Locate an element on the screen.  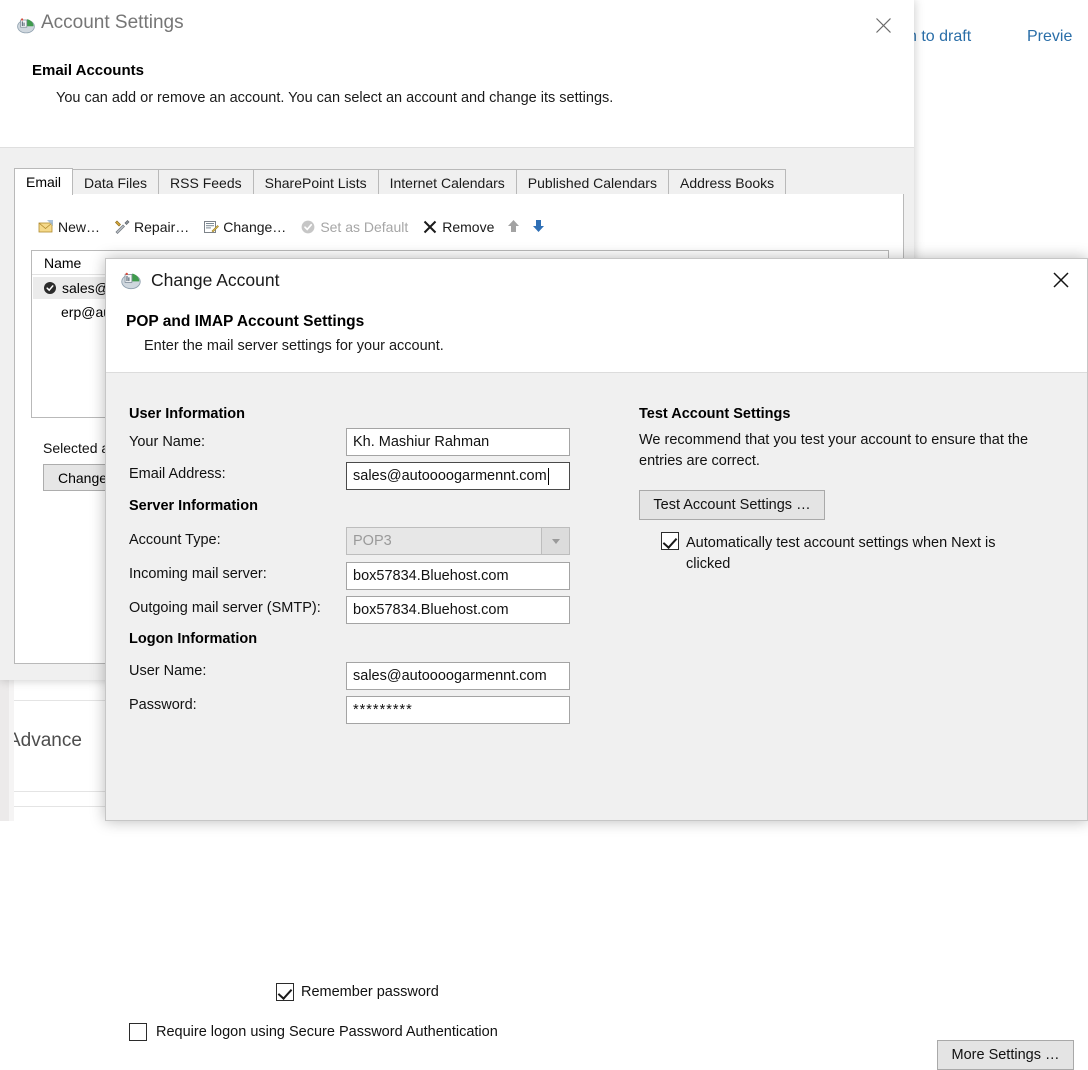
incoming-mail-server-input: box57834.Bluehost.com is located at coordinates (458, 576).